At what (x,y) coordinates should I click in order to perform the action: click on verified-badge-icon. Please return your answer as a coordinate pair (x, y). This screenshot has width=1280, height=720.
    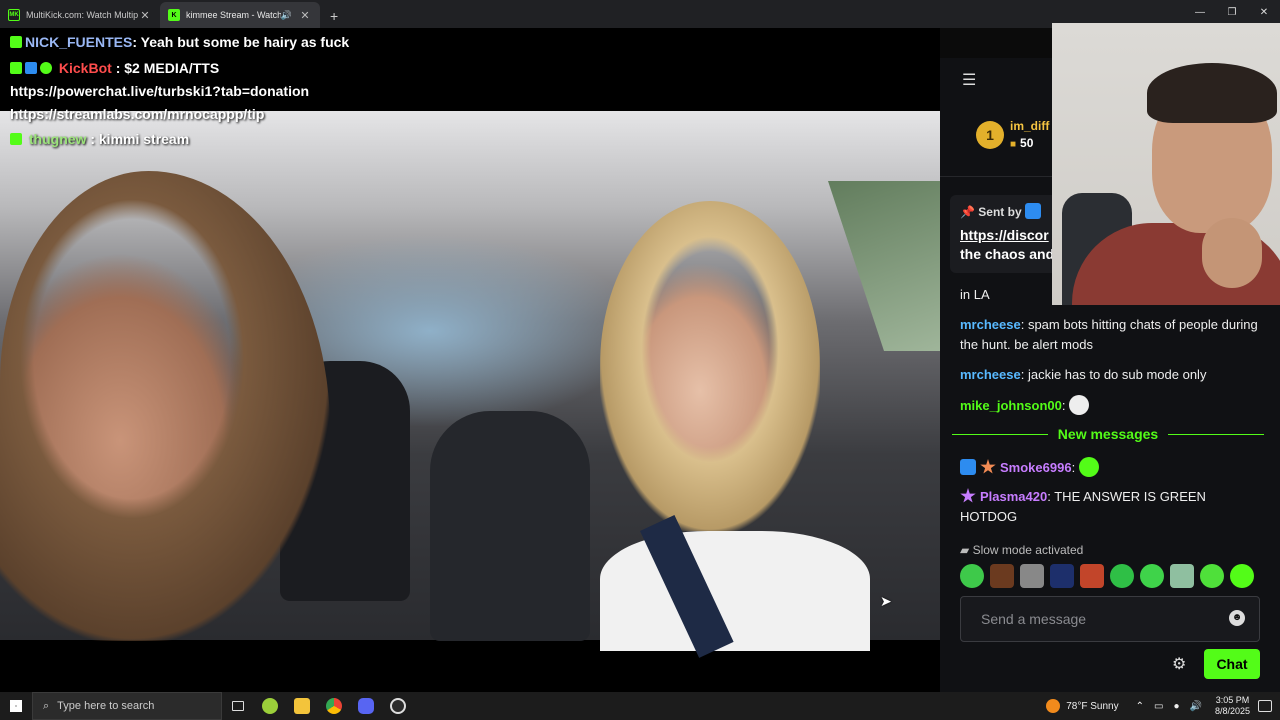
    Looking at the image, I should click on (46, 68).